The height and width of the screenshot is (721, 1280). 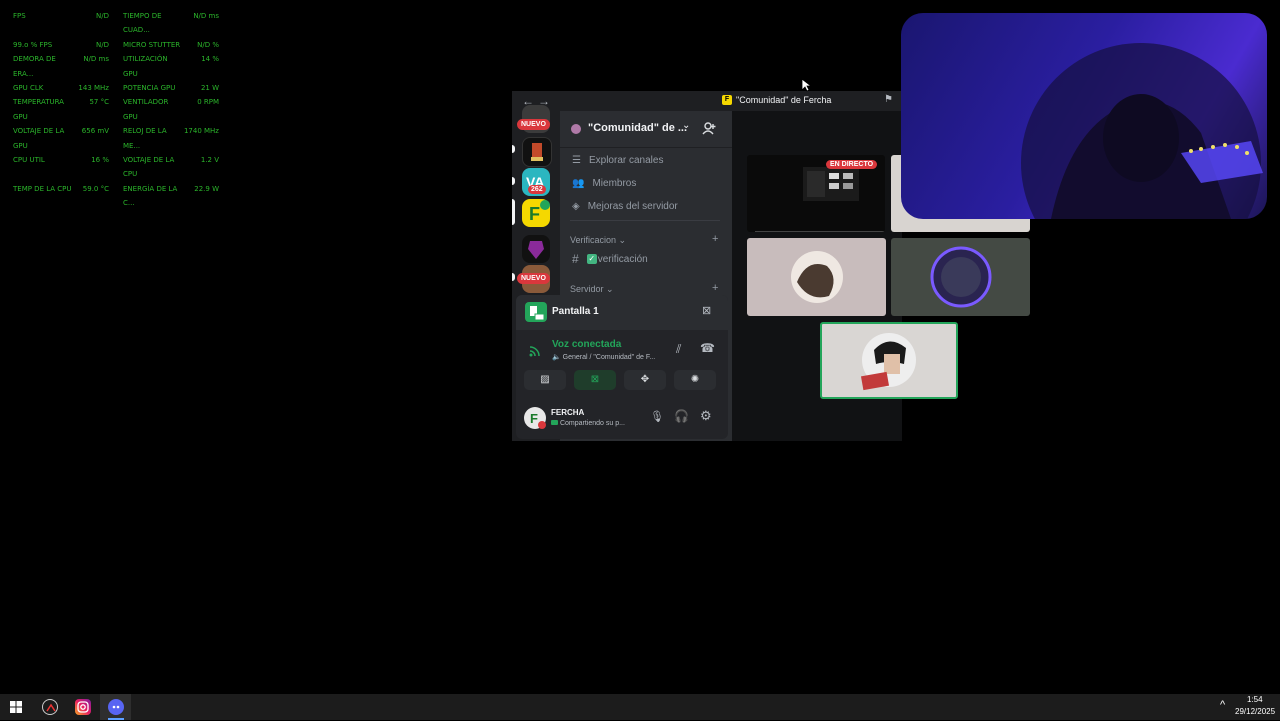 I want to click on overlay-metric-value: 57 °C, so click(x=99, y=102).